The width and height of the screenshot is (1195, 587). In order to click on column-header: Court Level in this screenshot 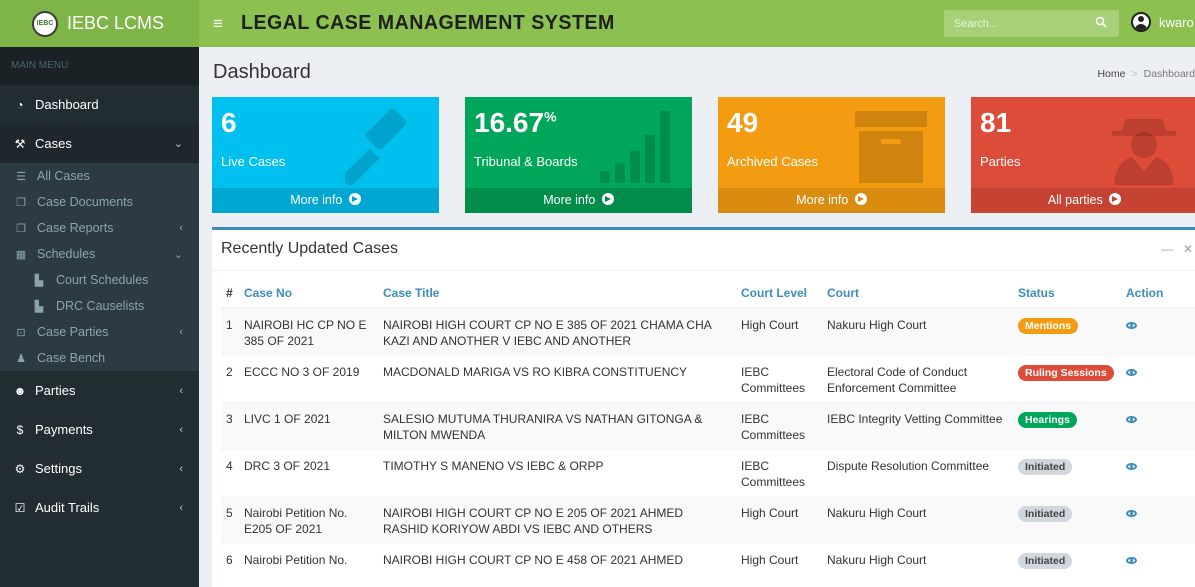, I will do `click(779, 293)`.